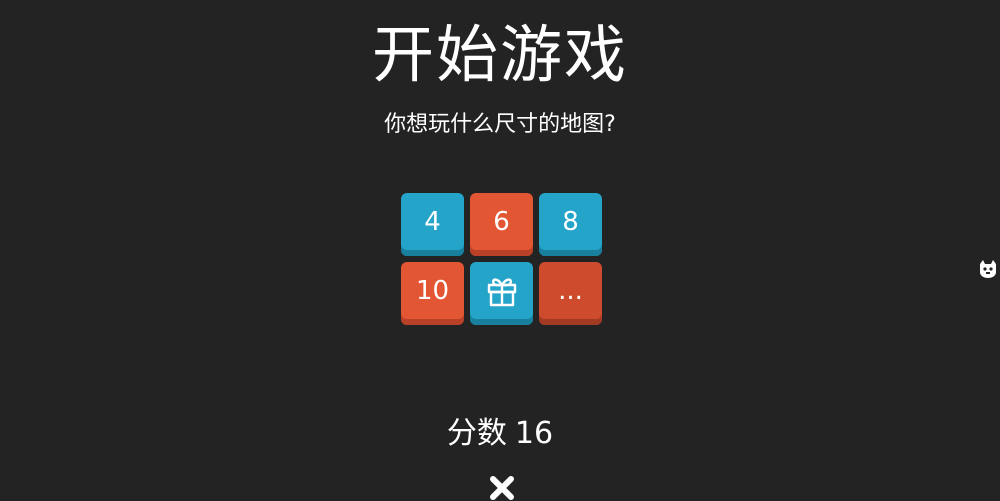 The height and width of the screenshot is (501, 1000). Describe the element at coordinates (988, 269) in the screenshot. I see `cat-icon` at that location.